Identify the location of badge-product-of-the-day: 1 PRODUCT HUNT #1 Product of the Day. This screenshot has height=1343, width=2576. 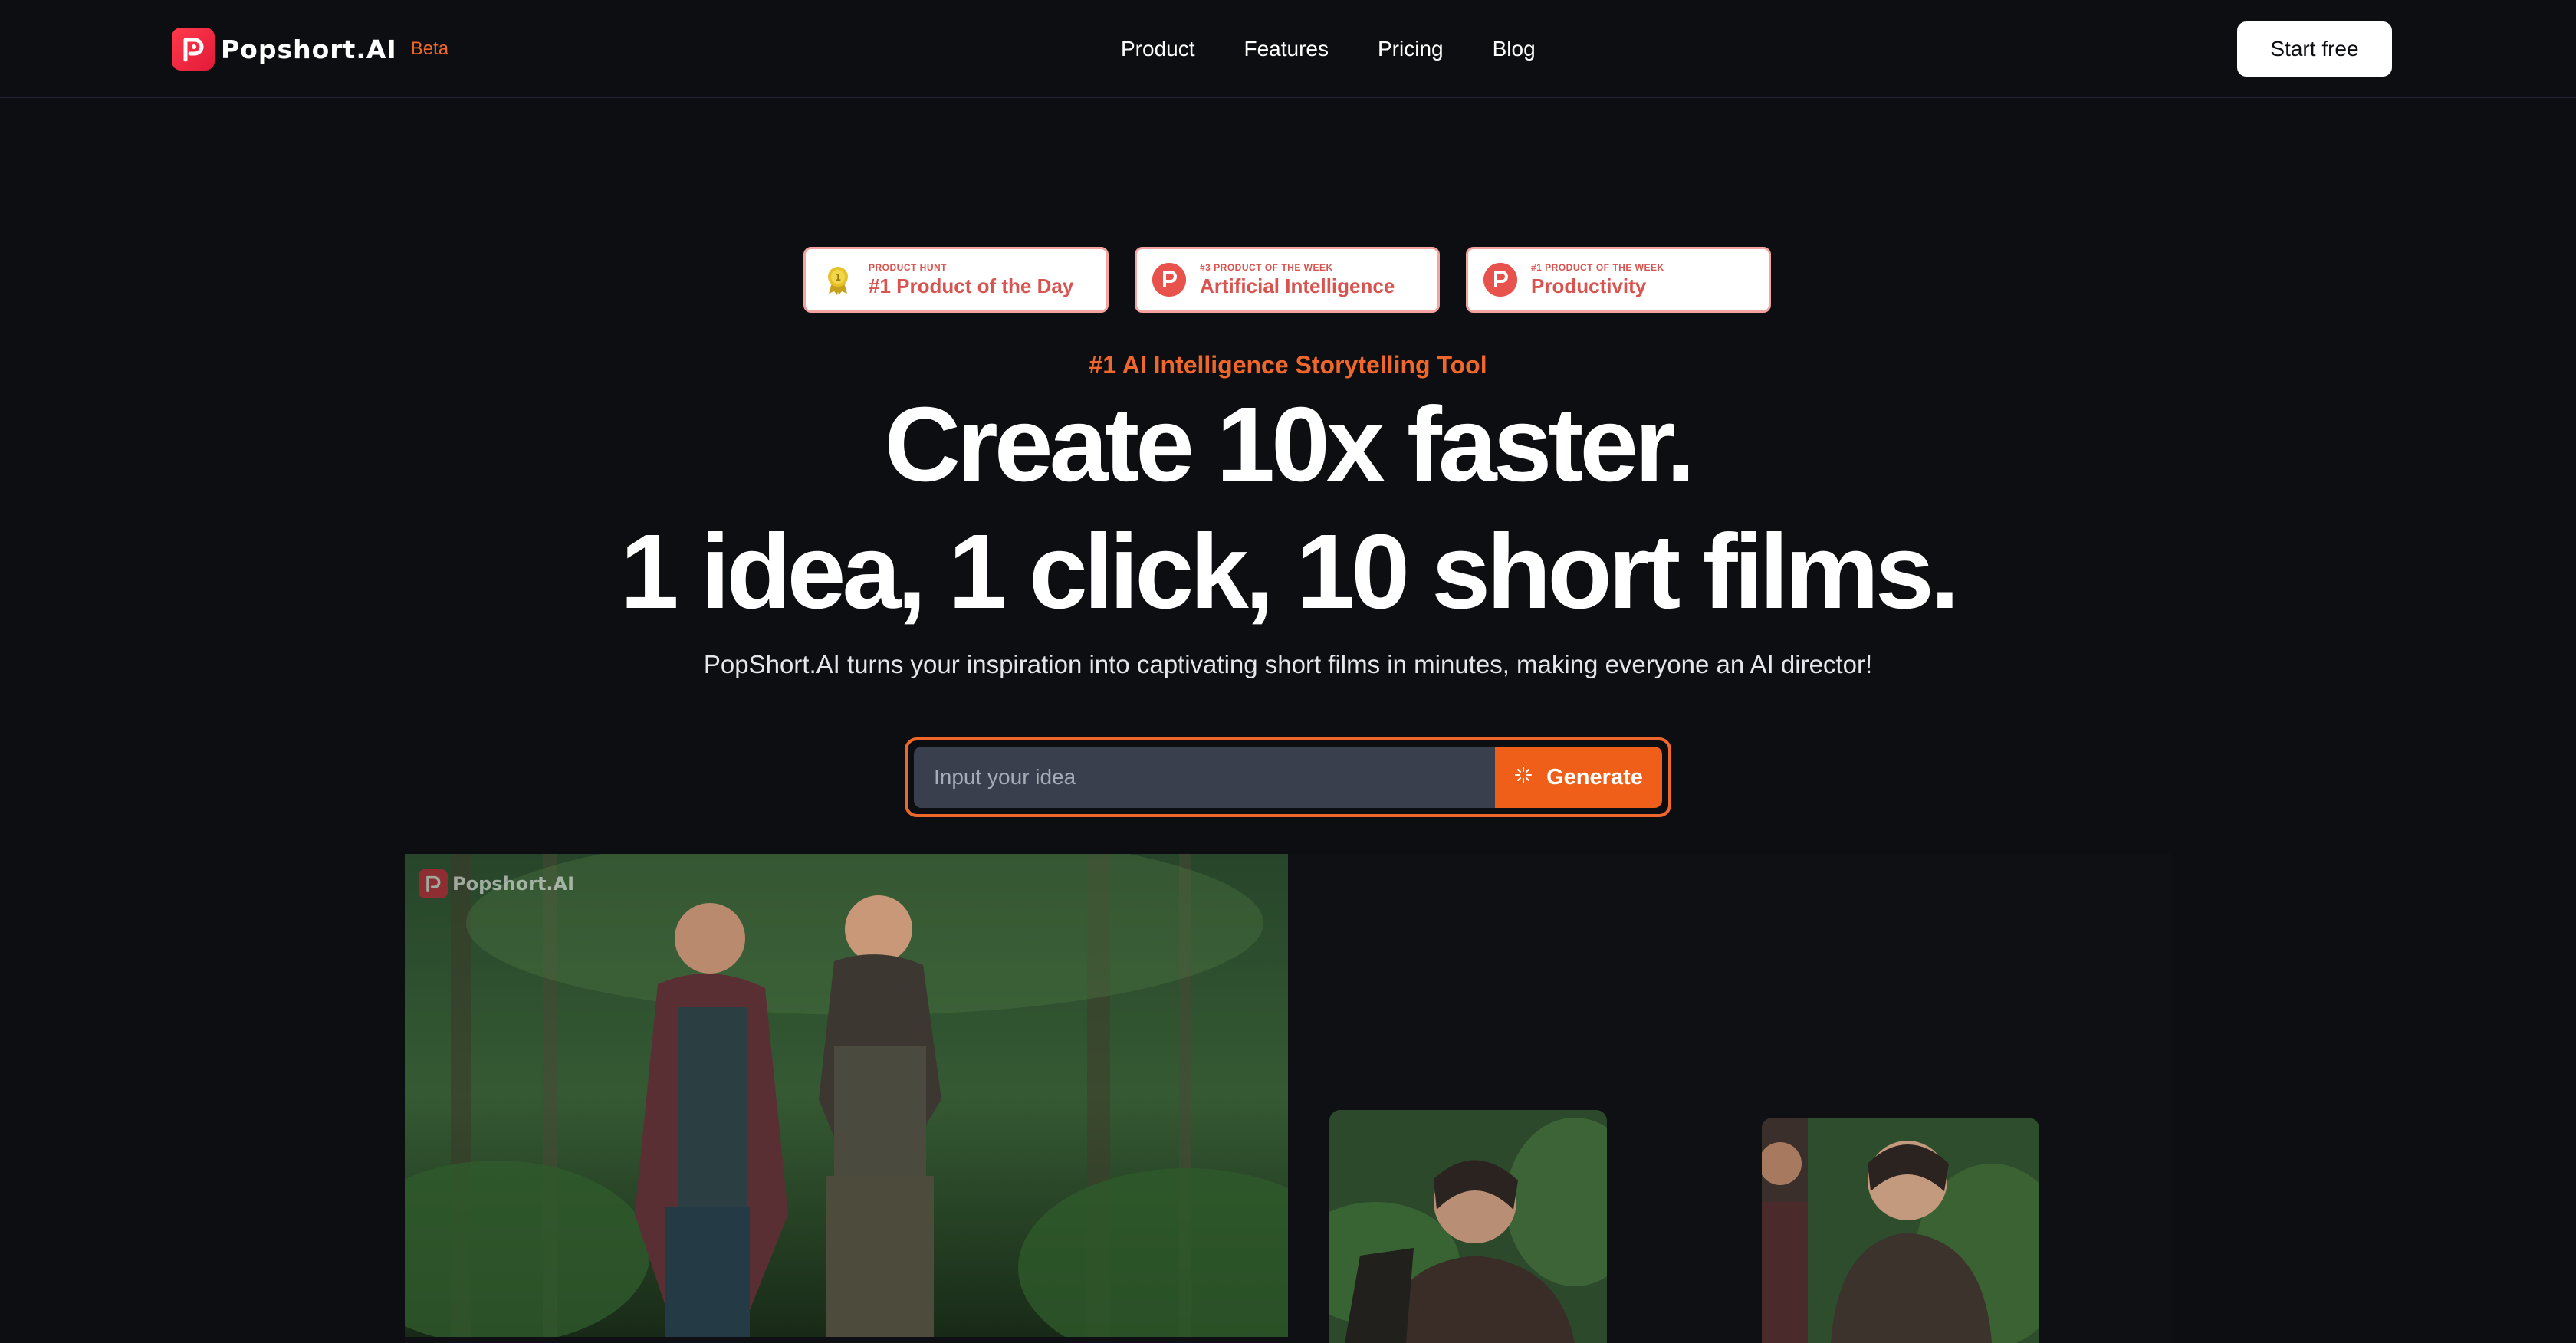
(956, 280).